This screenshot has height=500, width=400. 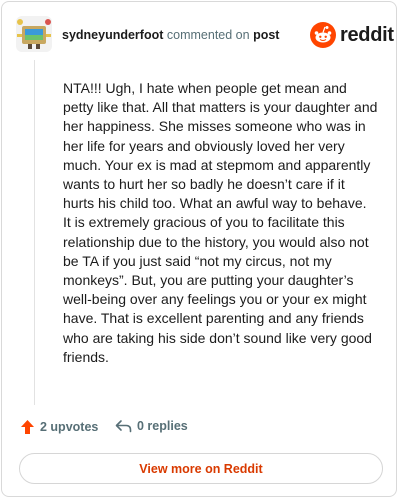 I want to click on post-link: post, so click(x=266, y=35).